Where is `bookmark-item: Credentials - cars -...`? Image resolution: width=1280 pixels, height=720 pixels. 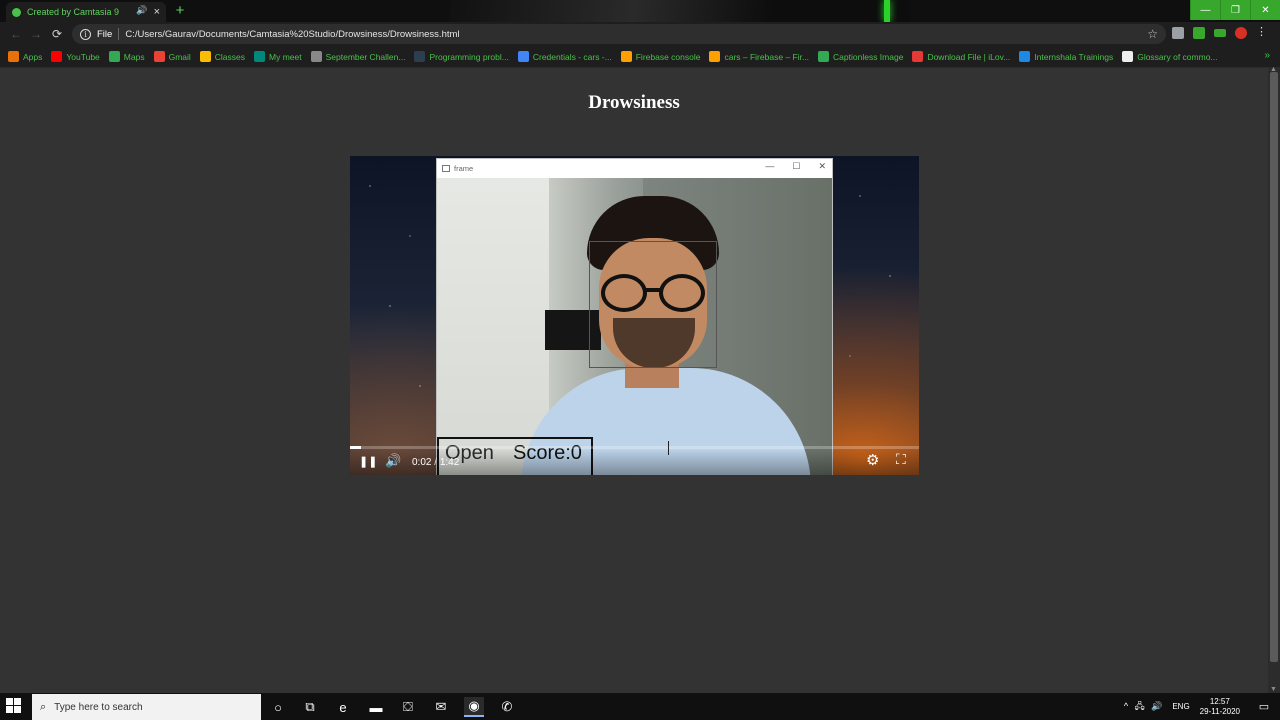 bookmark-item: Credentials - cars -... is located at coordinates (564, 56).